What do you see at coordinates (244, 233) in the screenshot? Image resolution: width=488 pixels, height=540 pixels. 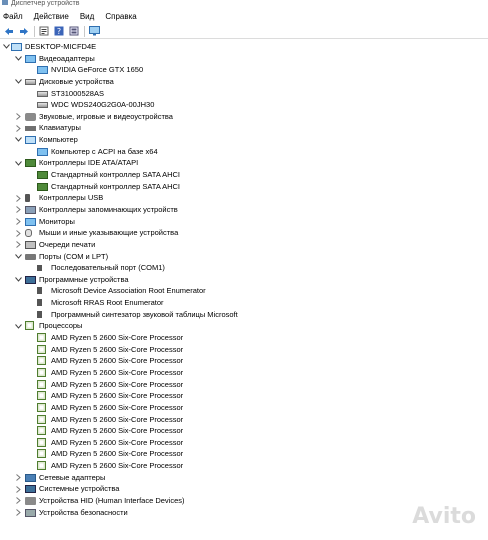 I see `tree-node: Мыши и иные указывающие устройства` at bounding box center [244, 233].